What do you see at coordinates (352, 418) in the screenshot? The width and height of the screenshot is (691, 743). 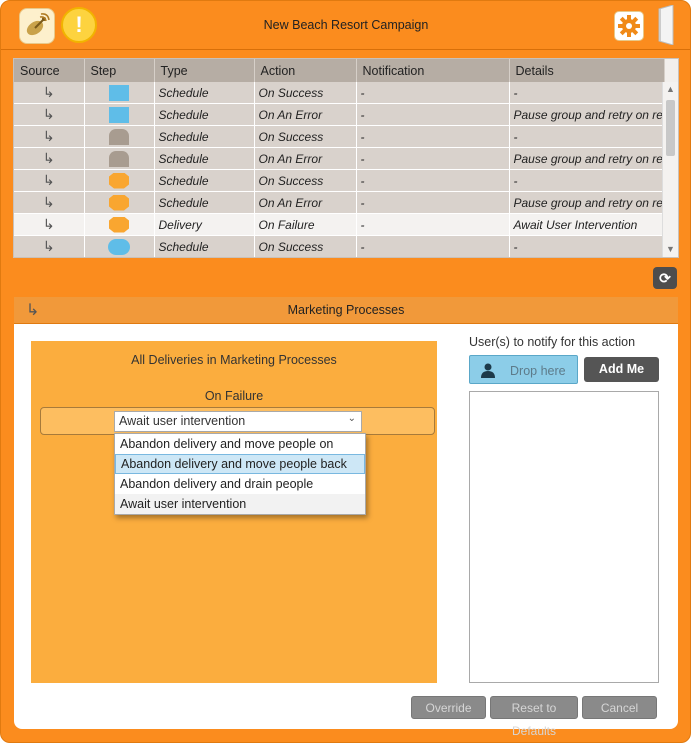 I see `chevron-down-icon: ⌄` at bounding box center [352, 418].